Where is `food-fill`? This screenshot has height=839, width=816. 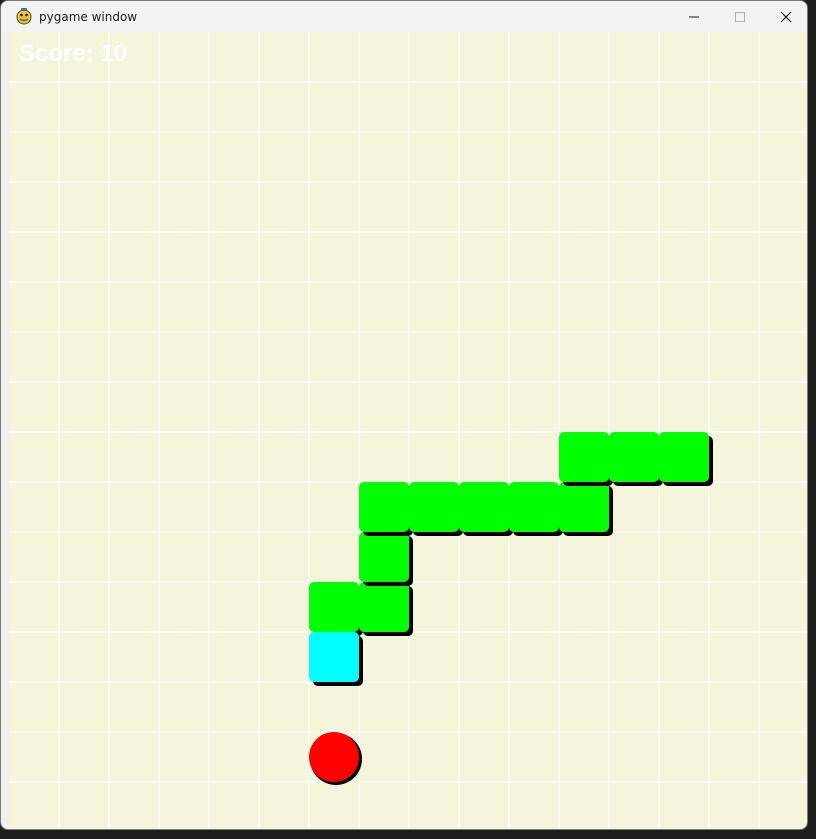
food-fill is located at coordinates (334, 757).